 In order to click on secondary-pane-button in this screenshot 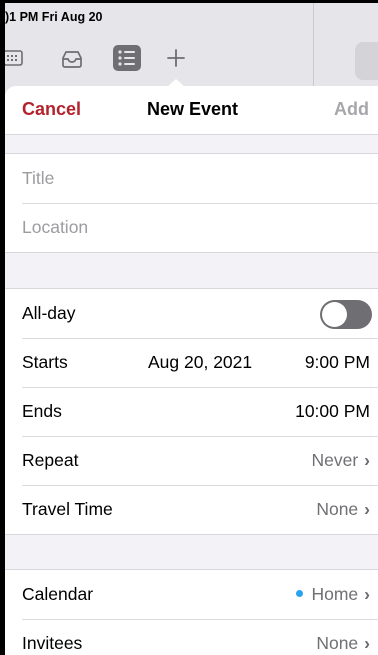, I will do `click(366, 61)`.